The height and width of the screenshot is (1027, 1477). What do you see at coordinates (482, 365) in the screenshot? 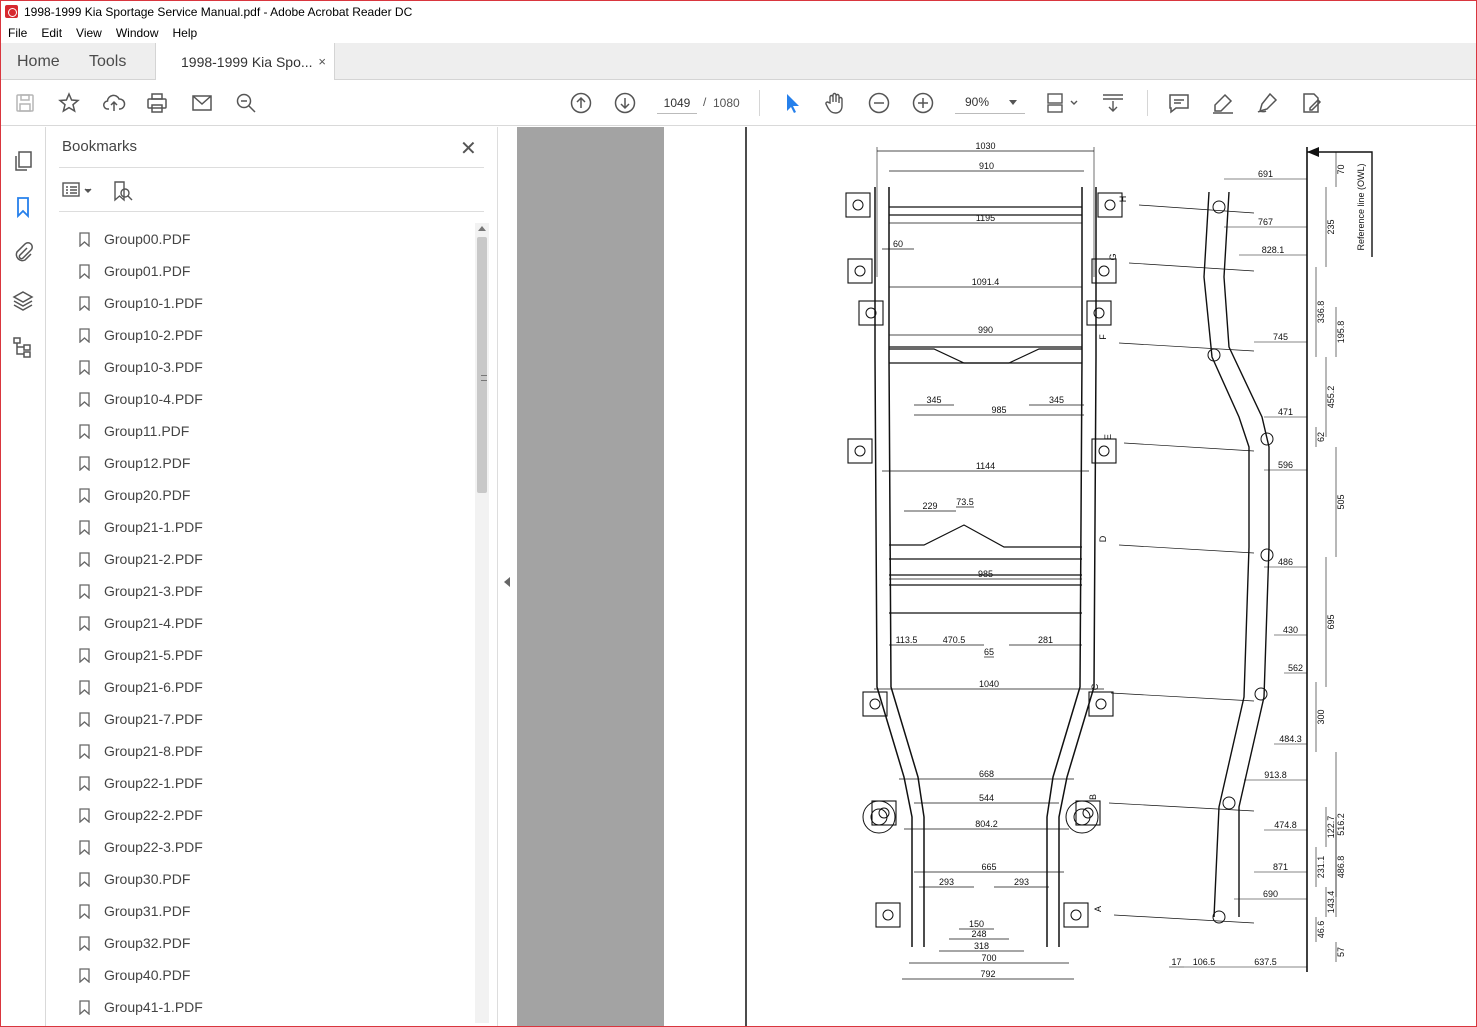
I see `scroll-thumb` at bounding box center [482, 365].